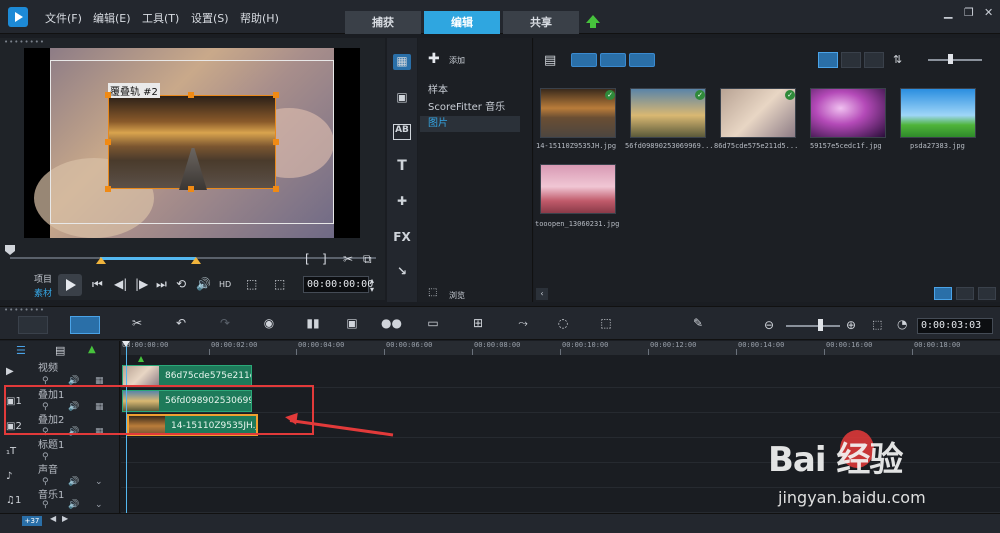 The height and width of the screenshot is (533, 1000). Describe the element at coordinates (402, 166) in the screenshot. I see `title-t-icon: T` at that location.